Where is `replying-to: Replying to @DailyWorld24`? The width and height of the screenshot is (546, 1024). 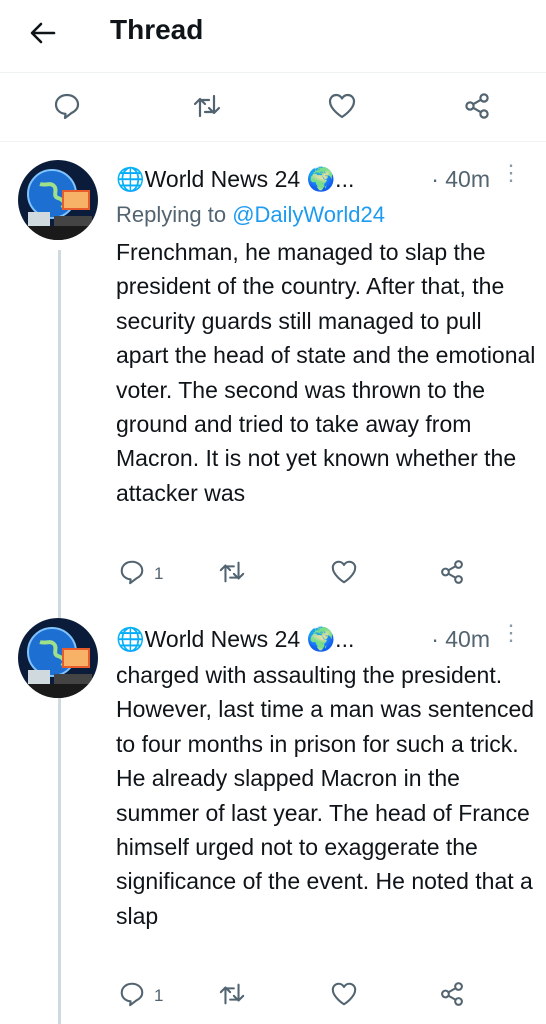 replying-to: Replying to @DailyWorld24 is located at coordinates (250, 215).